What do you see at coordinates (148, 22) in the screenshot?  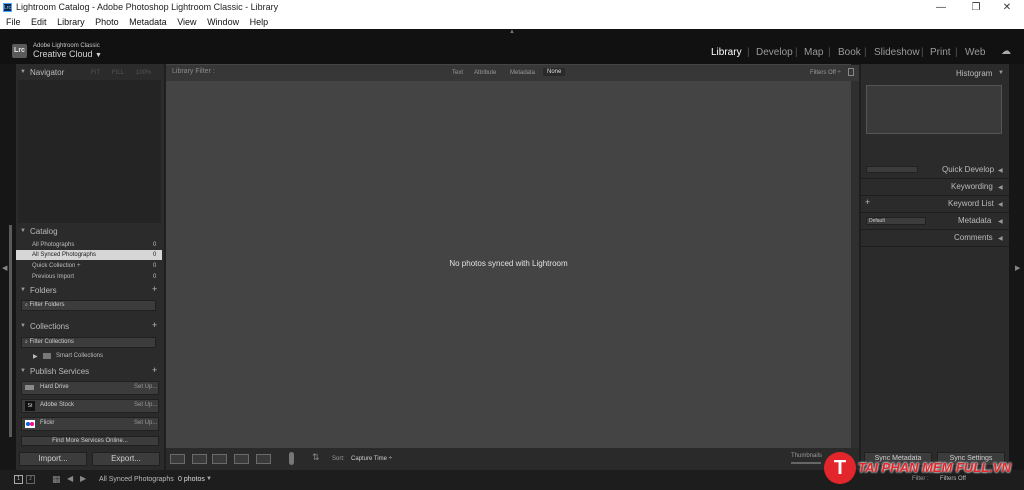 I see `menu-metadata: Metadata` at bounding box center [148, 22].